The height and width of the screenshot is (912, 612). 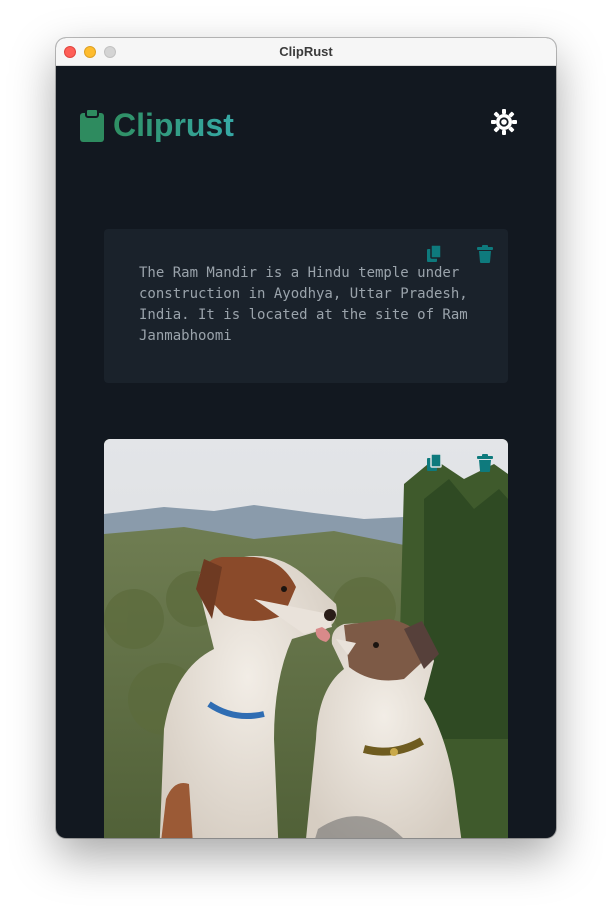 I want to click on title-bar: ClipRust, so click(x=306, y=52).